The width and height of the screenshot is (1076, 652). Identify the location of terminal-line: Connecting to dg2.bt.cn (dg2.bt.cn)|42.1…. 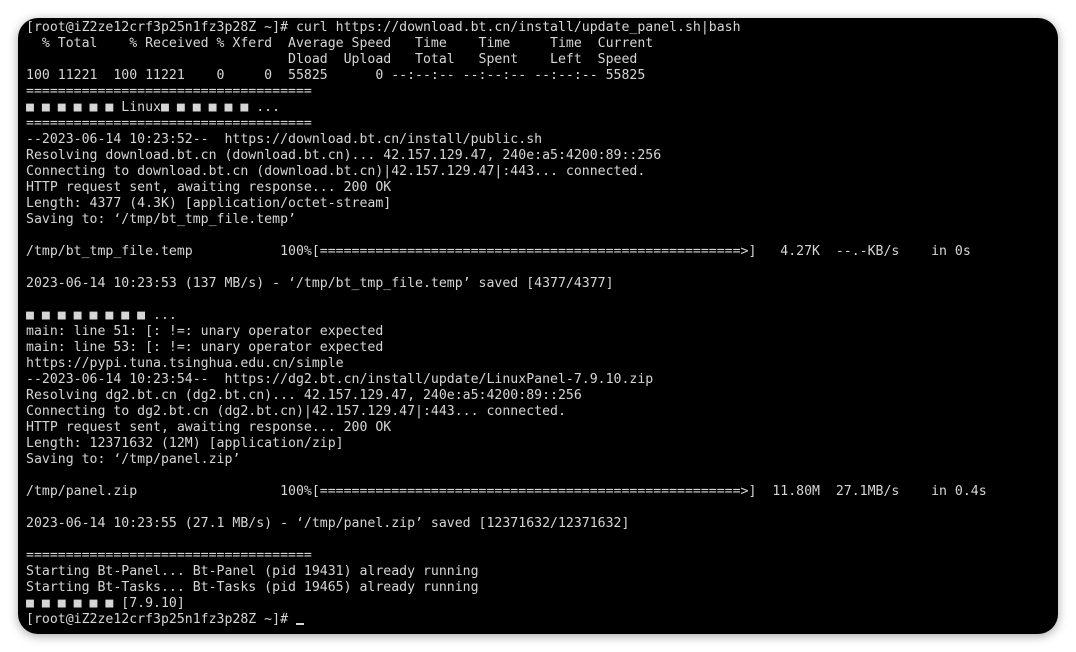
(296, 411).